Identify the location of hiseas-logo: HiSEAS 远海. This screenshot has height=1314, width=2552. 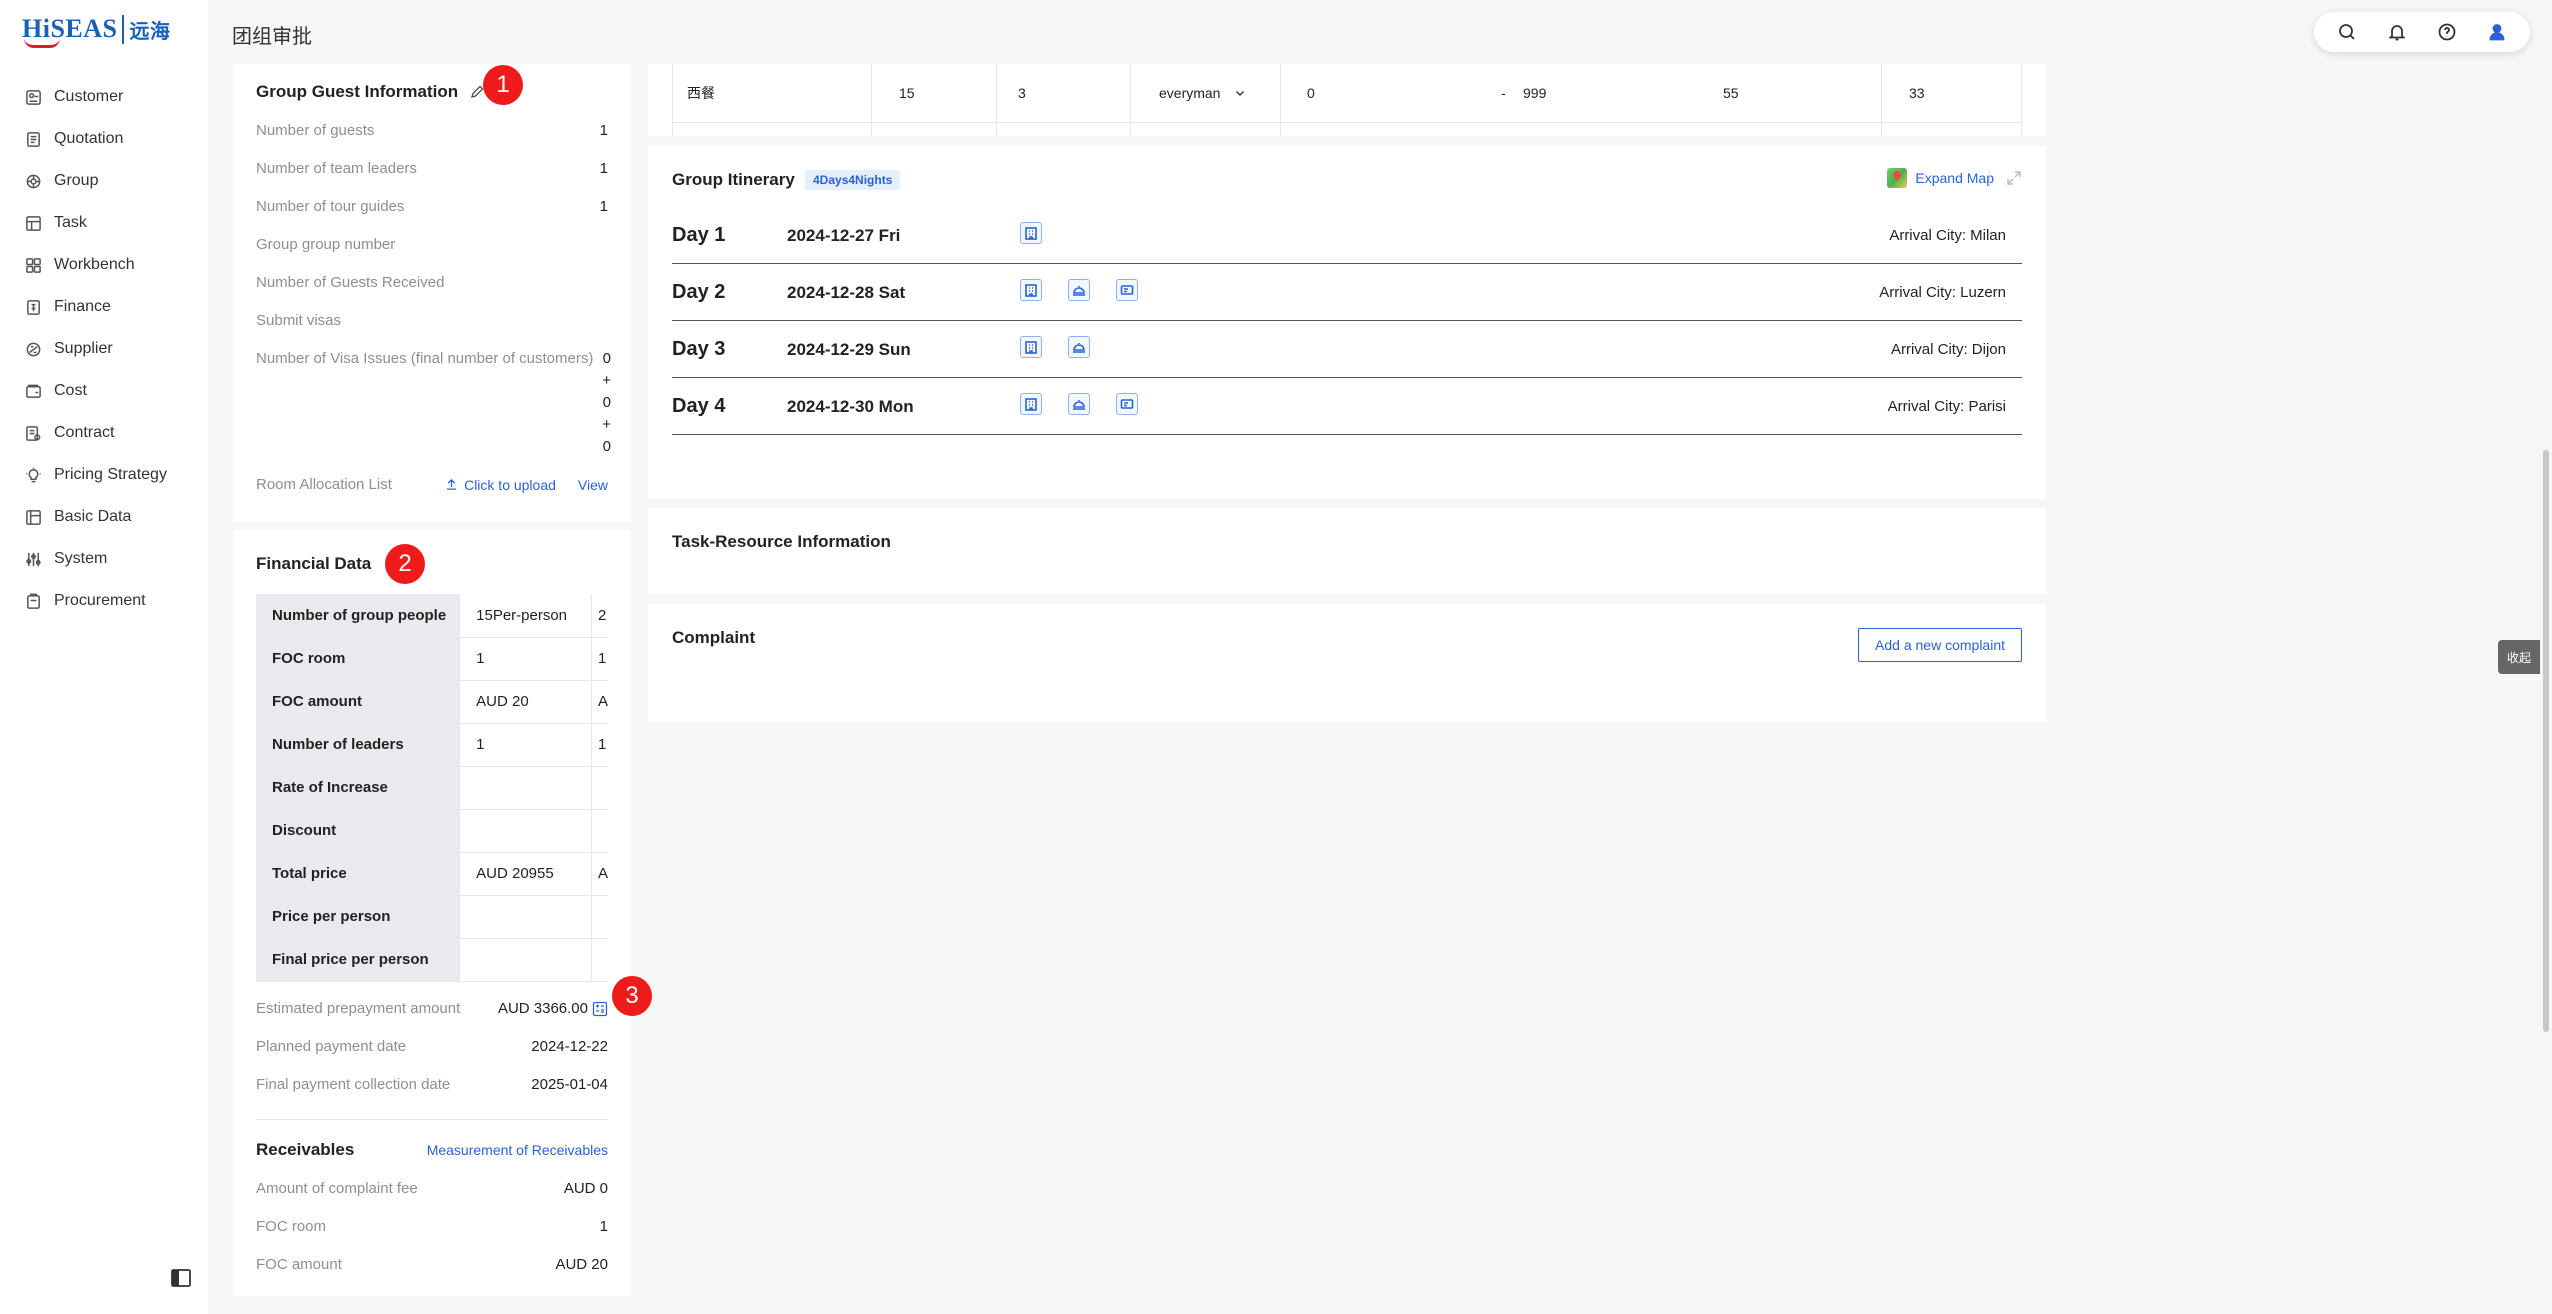
(96, 30).